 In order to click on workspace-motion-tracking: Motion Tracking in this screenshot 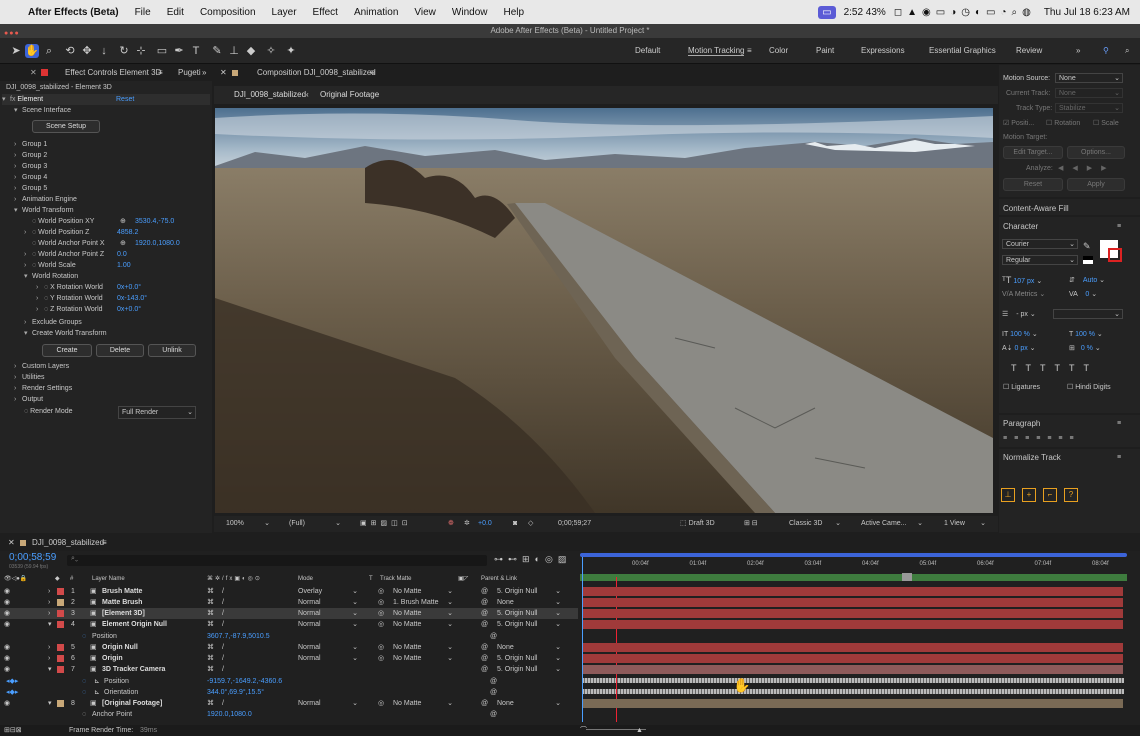, I will do `click(716, 51)`.